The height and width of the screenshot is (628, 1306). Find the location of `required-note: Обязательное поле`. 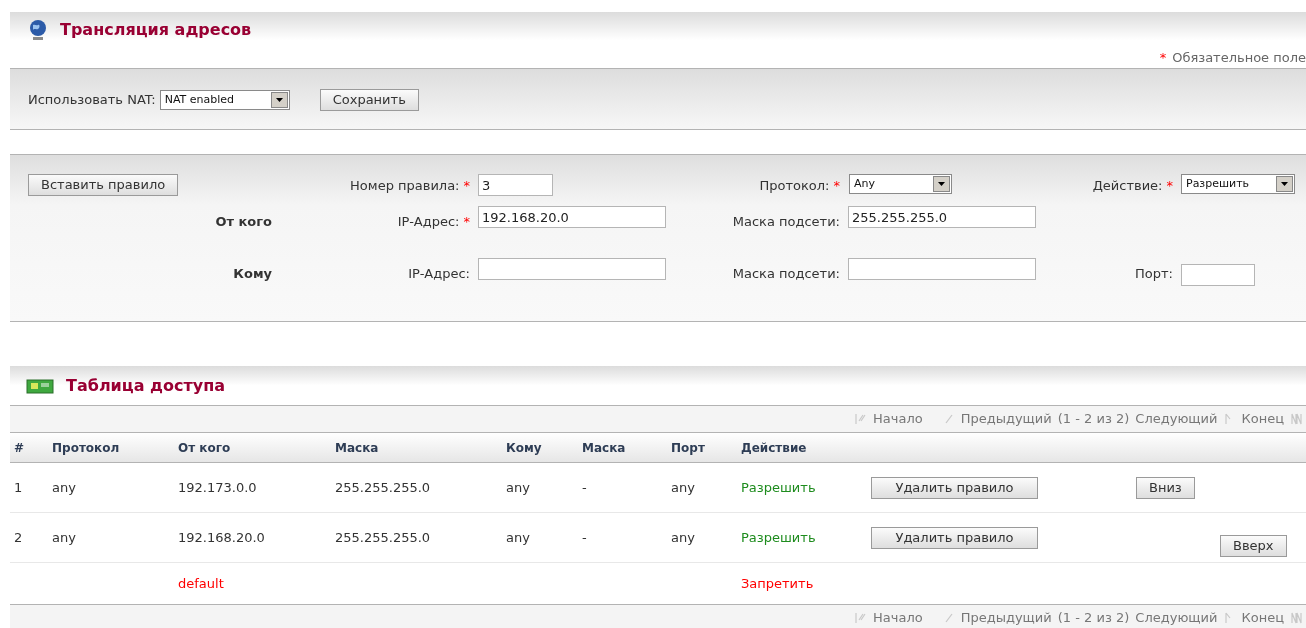

required-note: Обязательное поле is located at coordinates (1239, 57).